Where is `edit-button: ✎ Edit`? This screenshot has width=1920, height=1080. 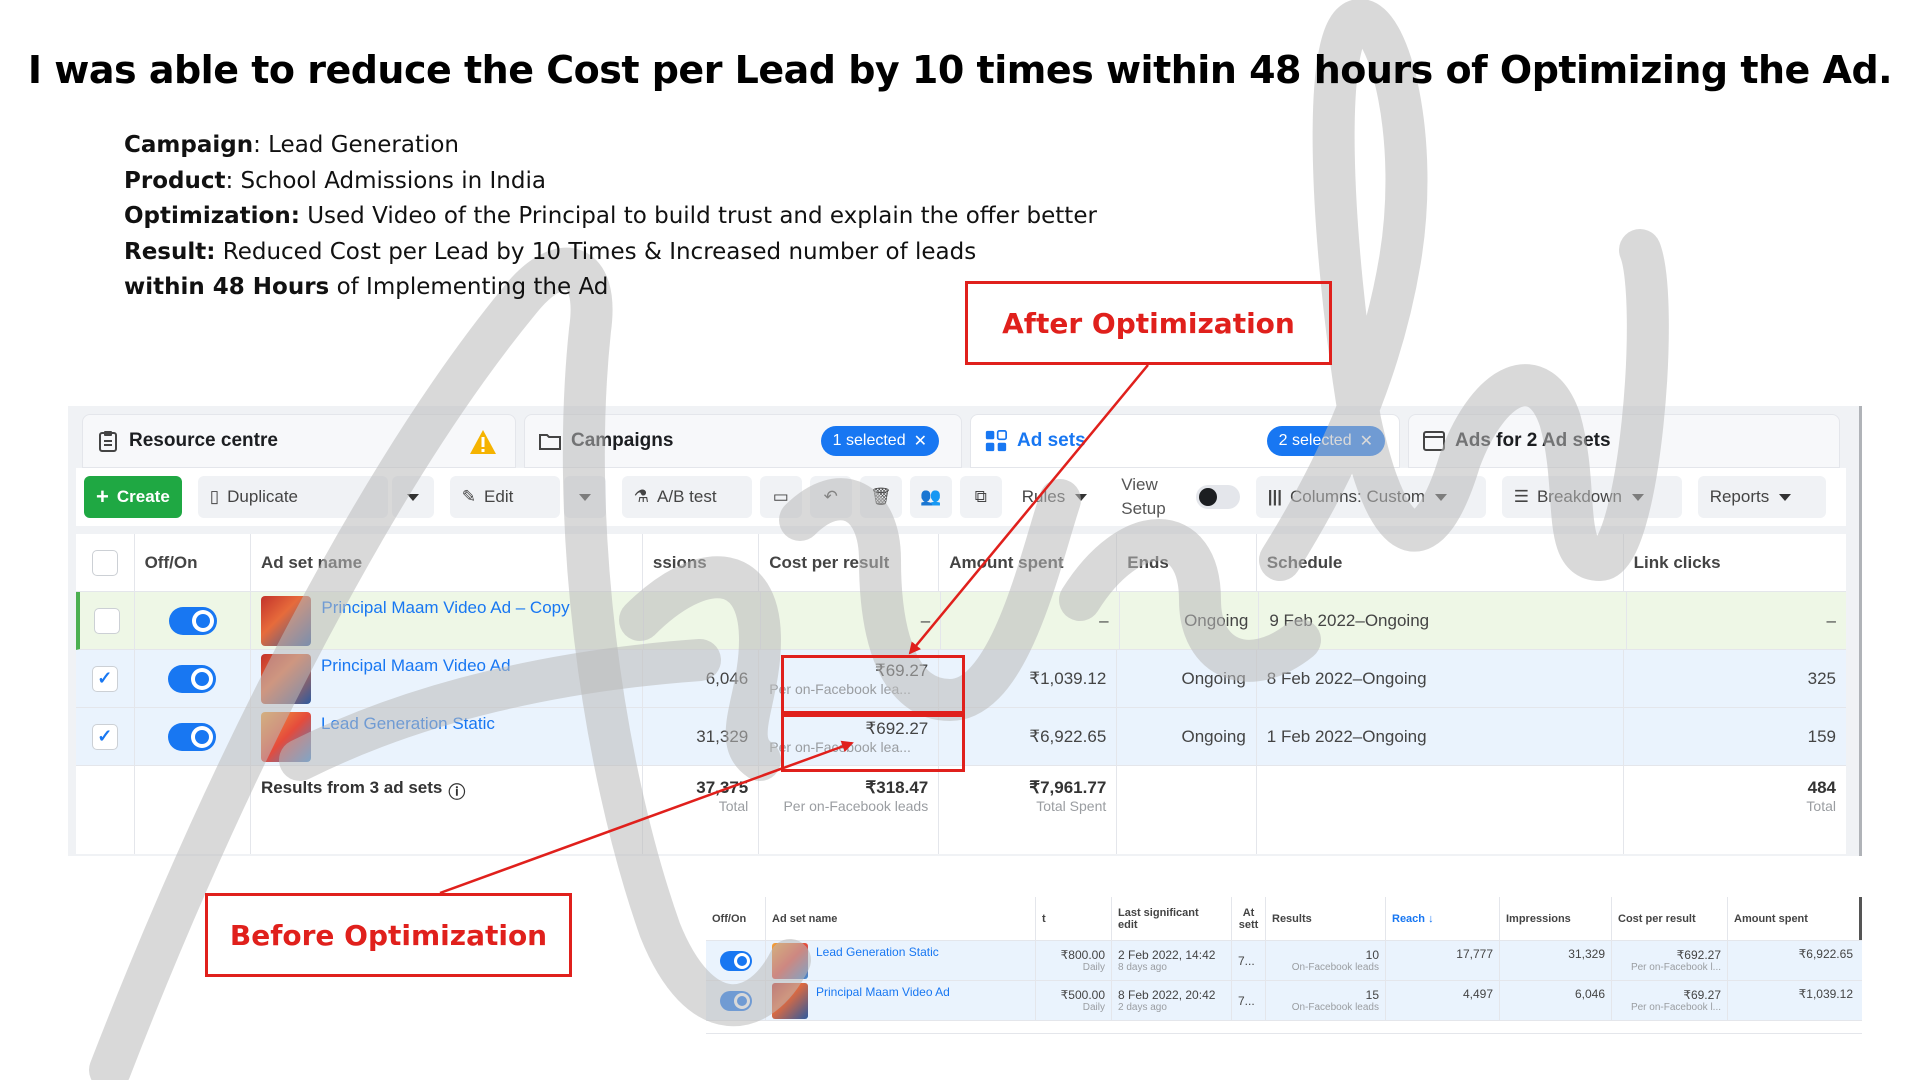 edit-button: ✎ Edit is located at coordinates (504, 497).